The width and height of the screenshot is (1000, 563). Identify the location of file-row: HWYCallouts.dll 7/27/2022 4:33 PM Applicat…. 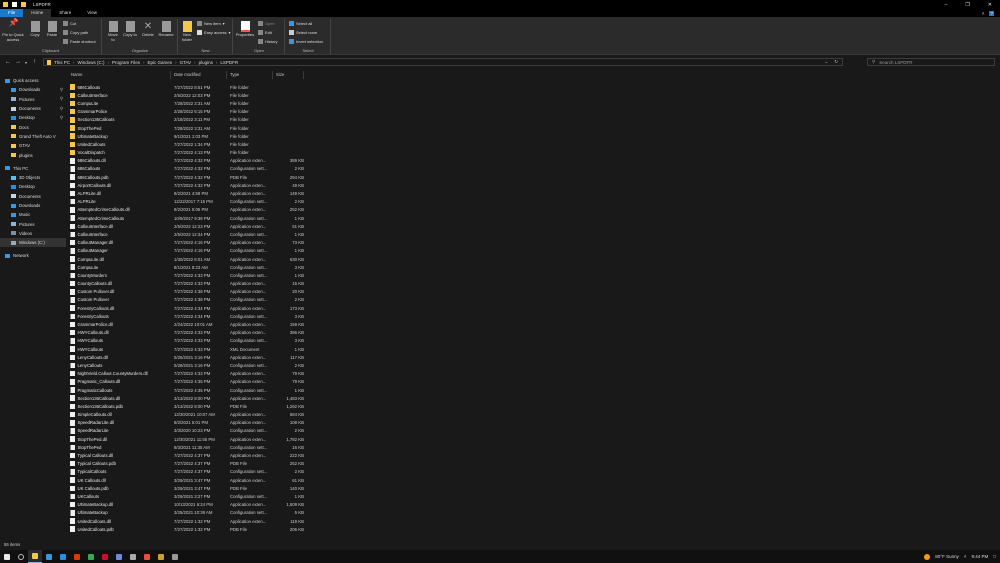
(188, 333).